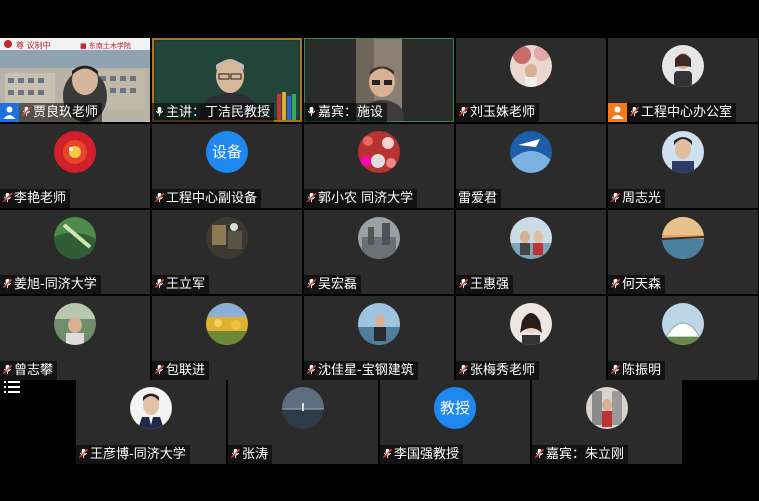 The image size is (759, 501). I want to click on participant-name: 工程中心副设备, so click(212, 198).